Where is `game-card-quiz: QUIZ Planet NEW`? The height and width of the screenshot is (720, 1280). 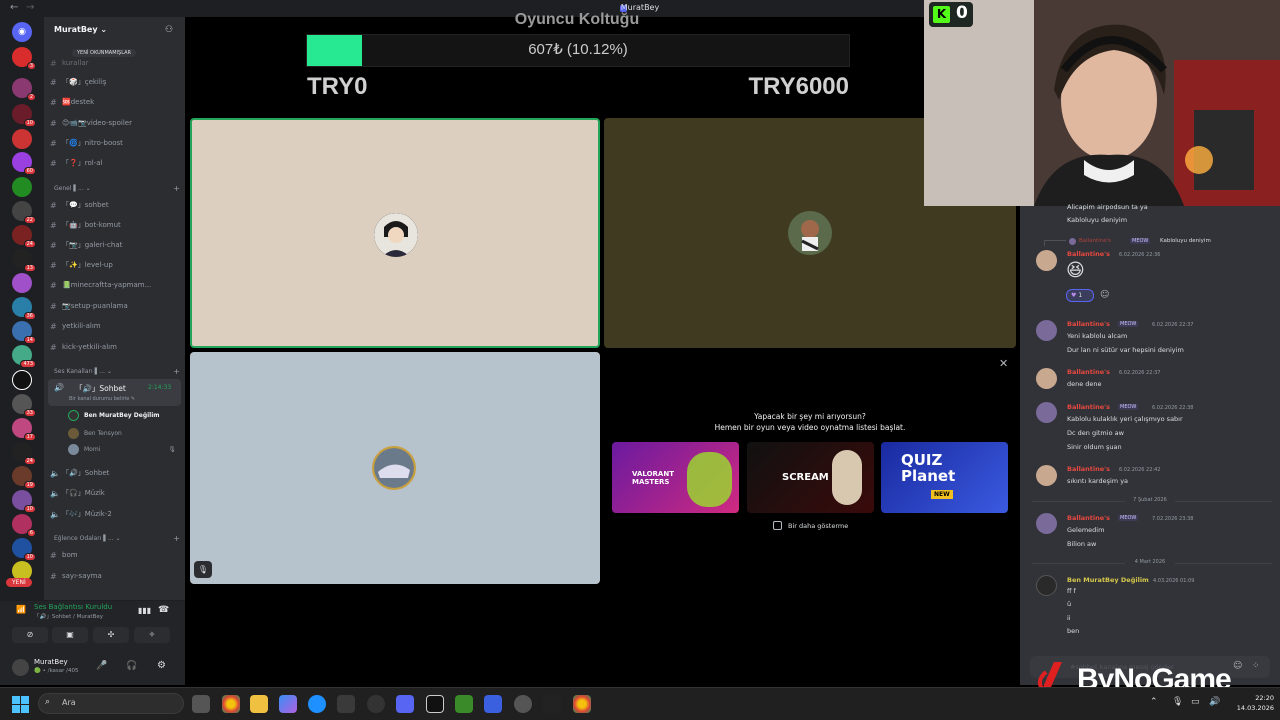 game-card-quiz: QUIZ Planet NEW is located at coordinates (944, 477).